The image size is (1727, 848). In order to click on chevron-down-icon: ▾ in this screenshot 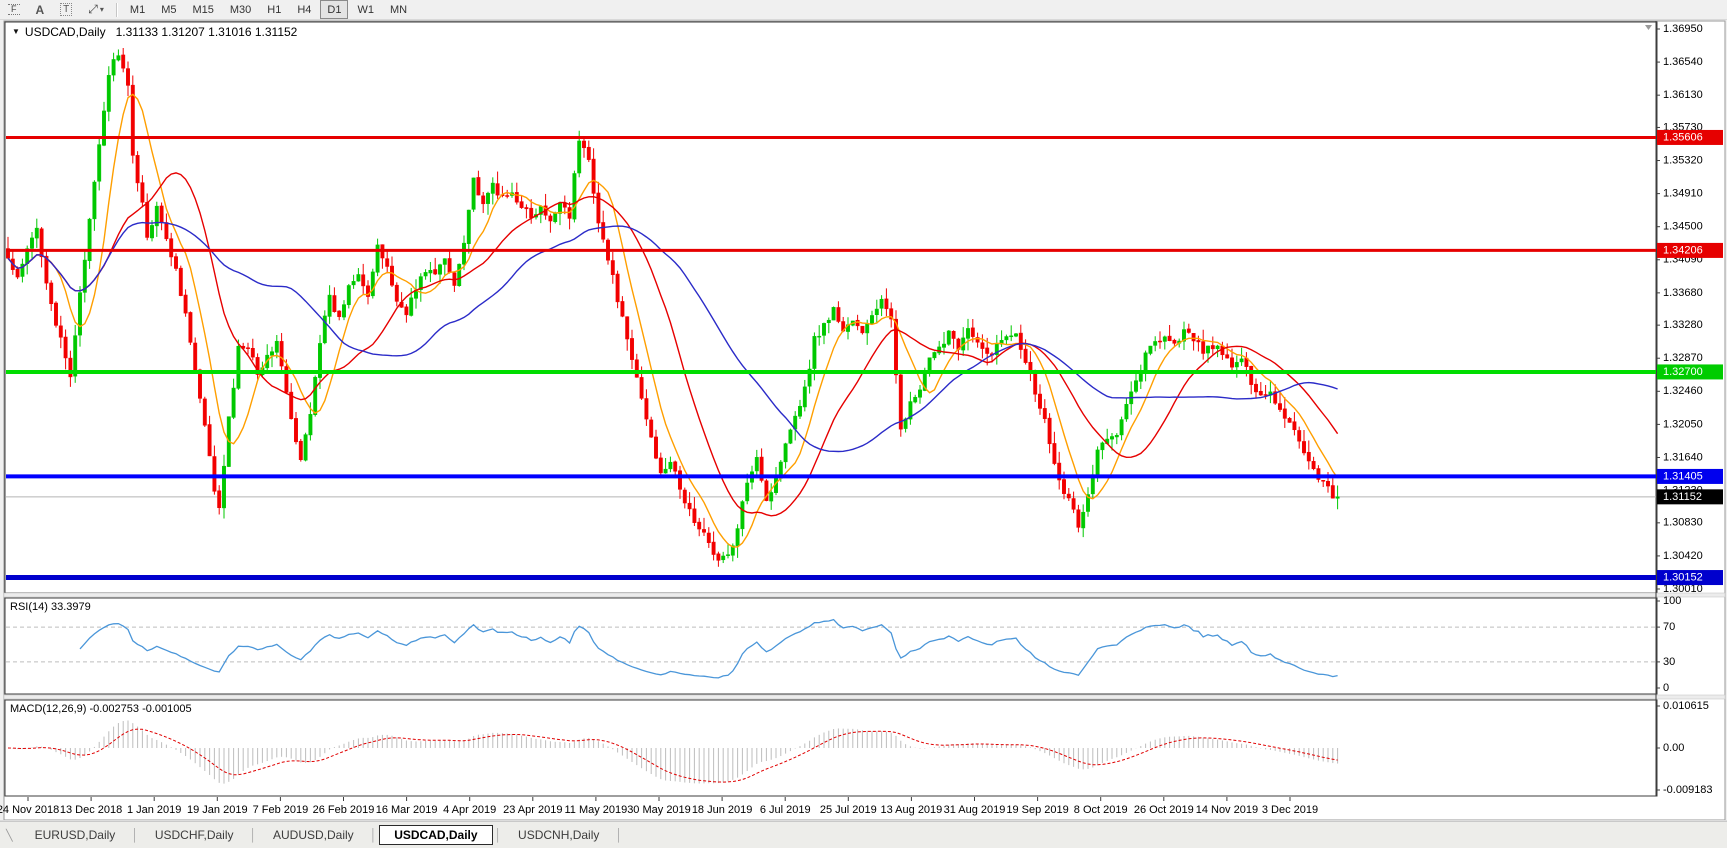, I will do `click(101, 9)`.